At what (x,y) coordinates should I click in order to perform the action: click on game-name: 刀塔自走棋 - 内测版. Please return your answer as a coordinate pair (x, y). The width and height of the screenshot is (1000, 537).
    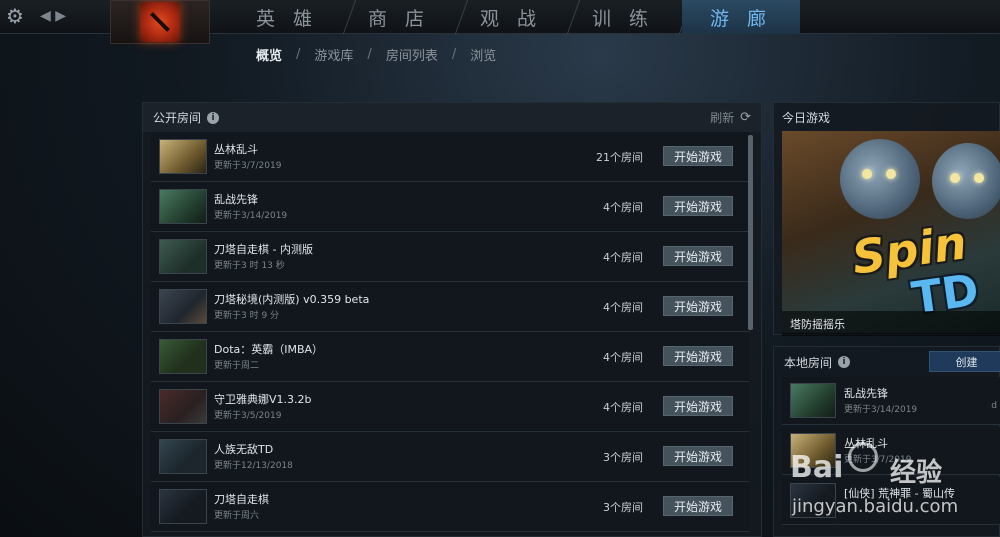
    Looking at the image, I should click on (263, 249).